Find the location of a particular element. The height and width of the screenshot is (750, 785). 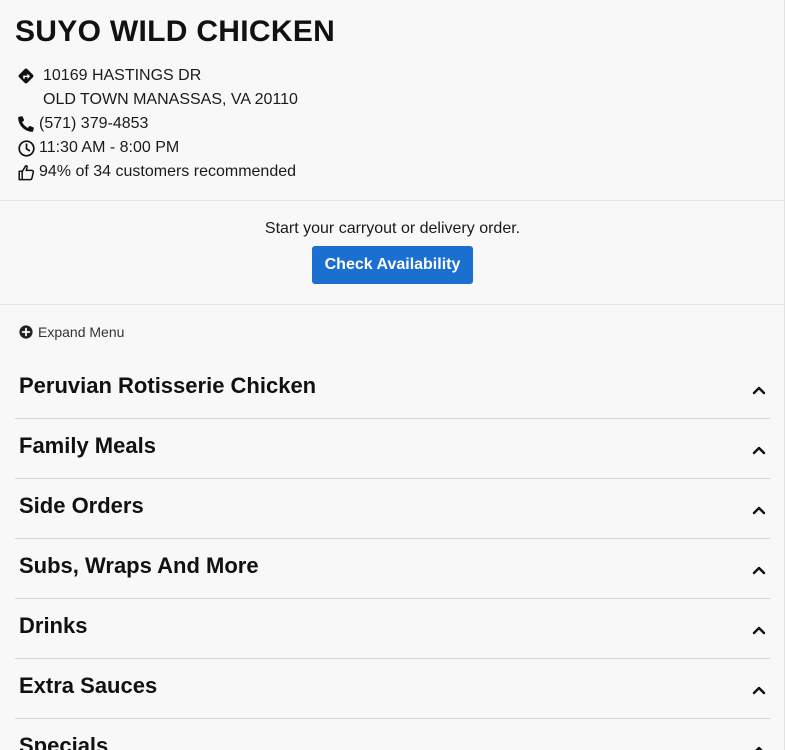

expand-menu-button: Expand Menu is located at coordinates (392, 332).